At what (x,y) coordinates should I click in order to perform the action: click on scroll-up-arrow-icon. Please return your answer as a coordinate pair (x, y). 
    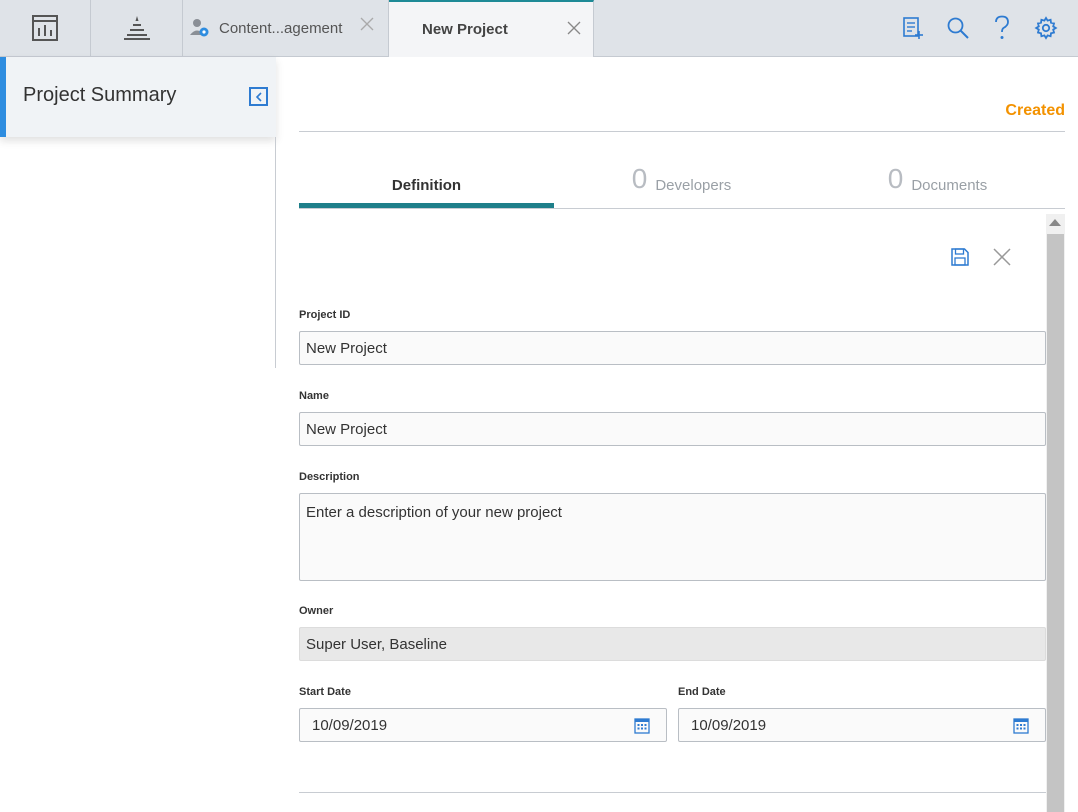
    Looking at the image, I should click on (1055, 222).